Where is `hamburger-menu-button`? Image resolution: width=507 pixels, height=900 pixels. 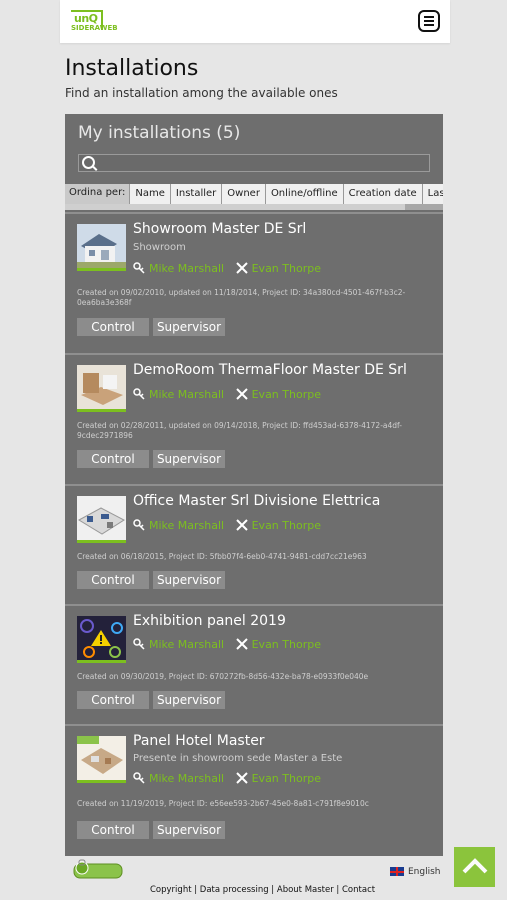
hamburger-menu-button is located at coordinates (429, 21).